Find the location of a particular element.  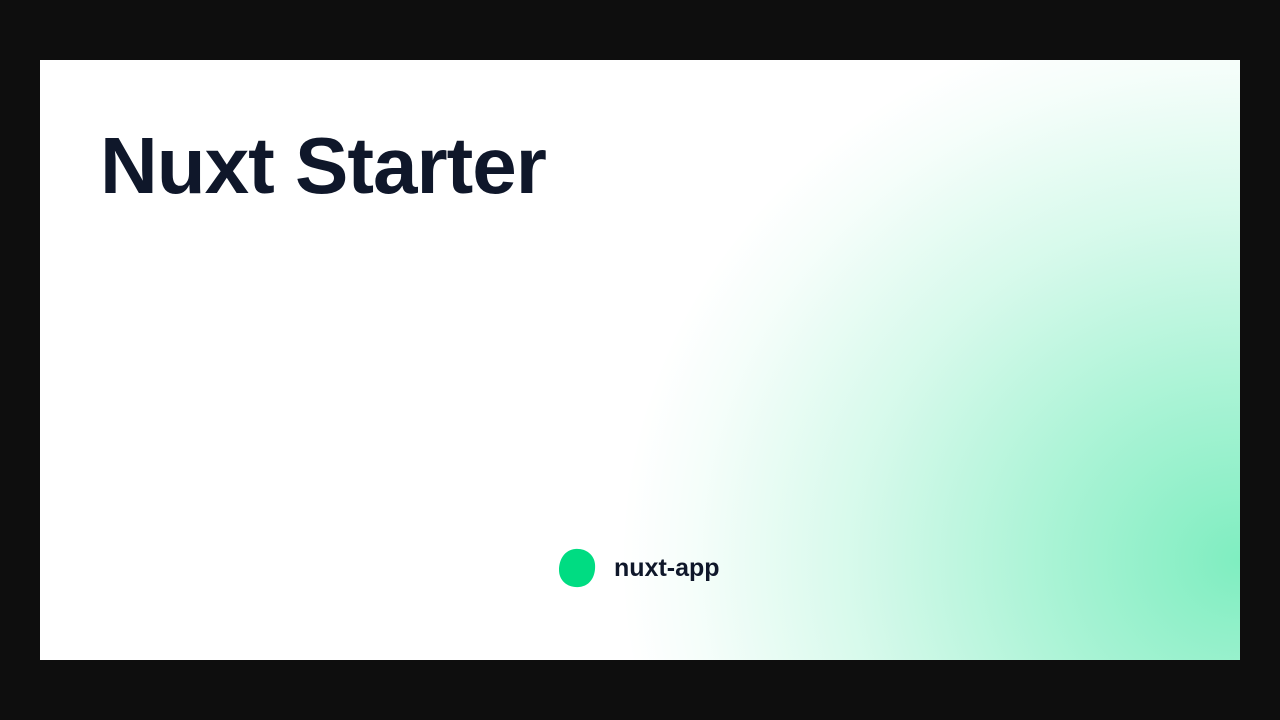

brand-name: nuxt-app is located at coordinates (667, 568).